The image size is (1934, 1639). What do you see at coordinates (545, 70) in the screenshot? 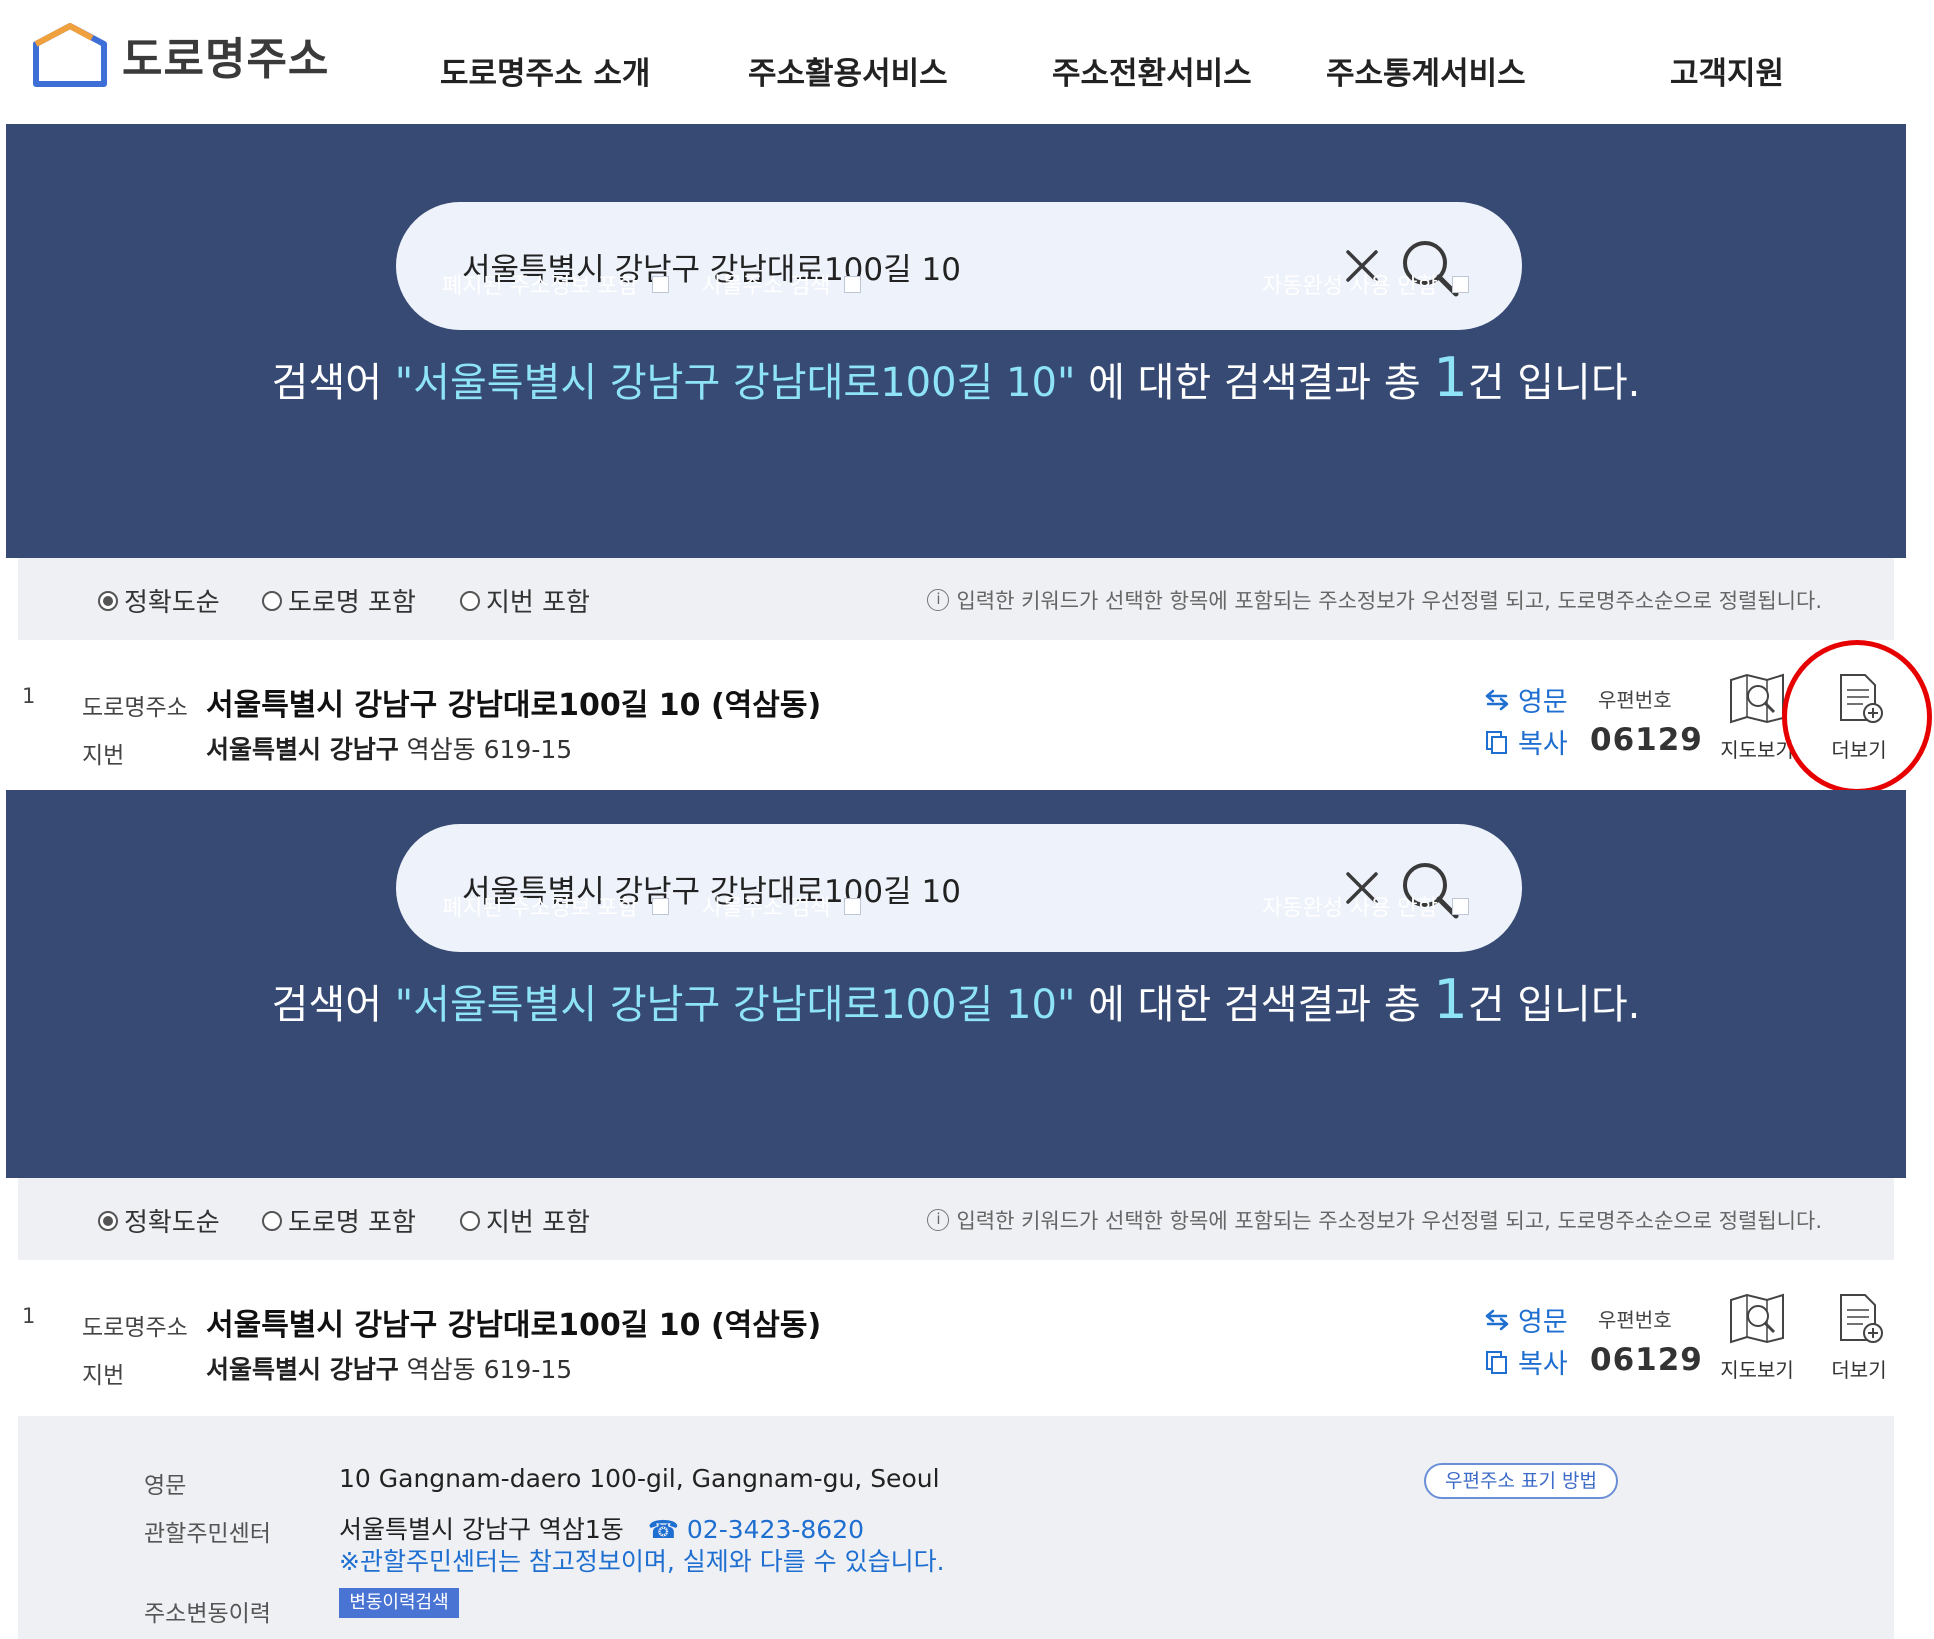
I see `nav-intro: 도로명주소 소개` at bounding box center [545, 70].